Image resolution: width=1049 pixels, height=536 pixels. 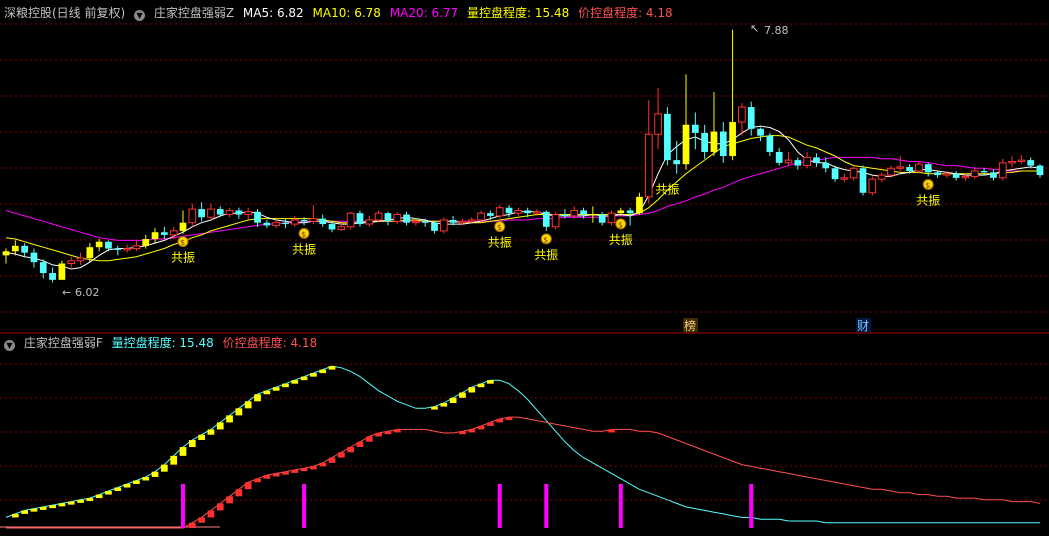 What do you see at coordinates (754, 28) in the screenshot?
I see `high-arrow: ↖` at bounding box center [754, 28].